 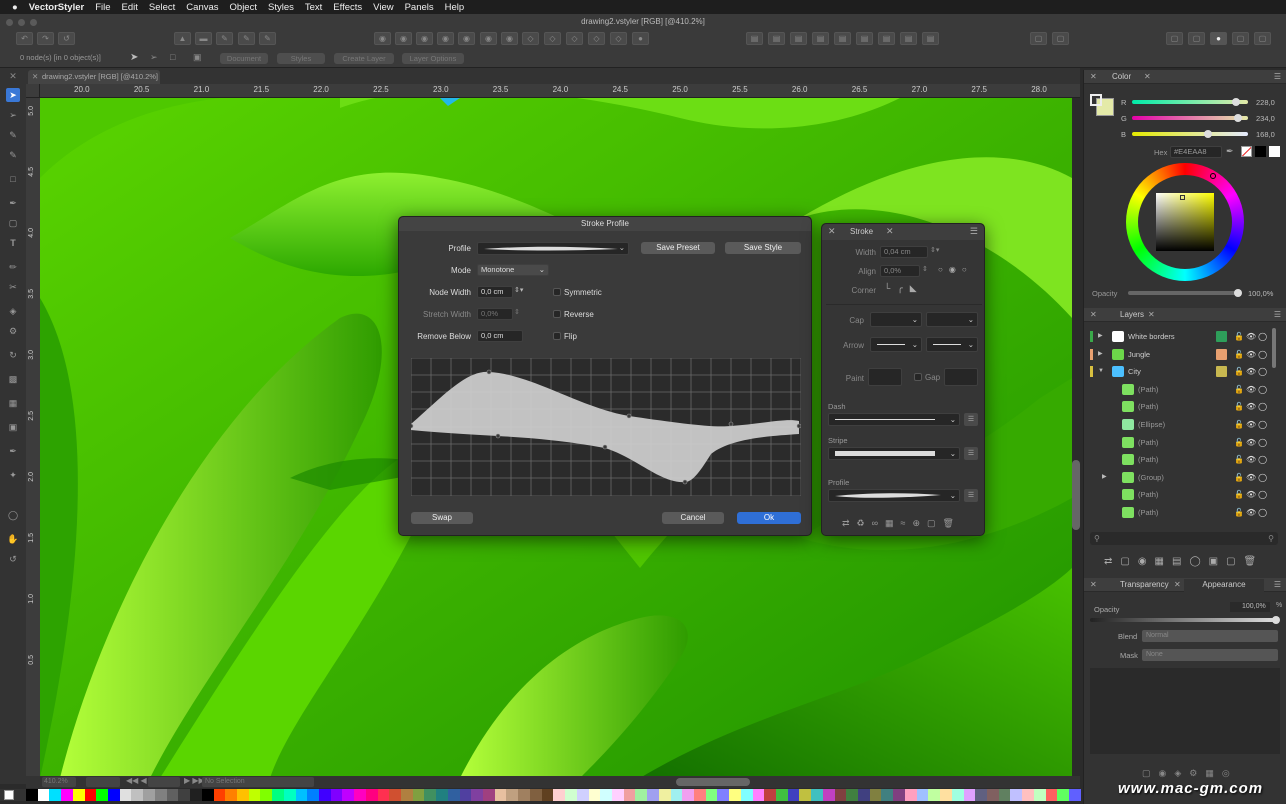 What do you see at coordinates (820, 38) in the screenshot?
I see `align-4-button: ▤` at bounding box center [820, 38].